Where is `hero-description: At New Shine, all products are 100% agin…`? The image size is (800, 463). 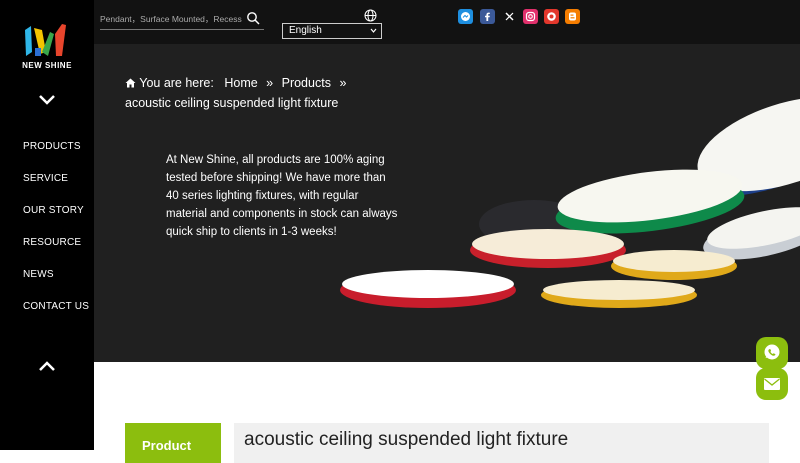
hero-description: At New Shine, all products are 100% agin… is located at coordinates (282, 196).